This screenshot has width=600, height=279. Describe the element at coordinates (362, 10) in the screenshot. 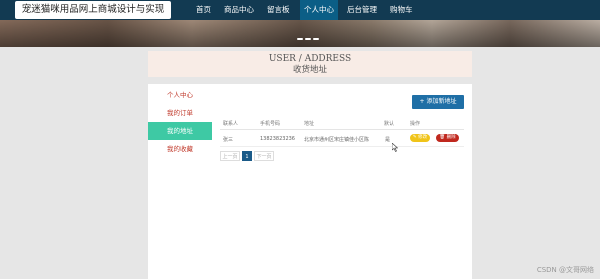

I see `nav-admin: 后台管理` at that location.